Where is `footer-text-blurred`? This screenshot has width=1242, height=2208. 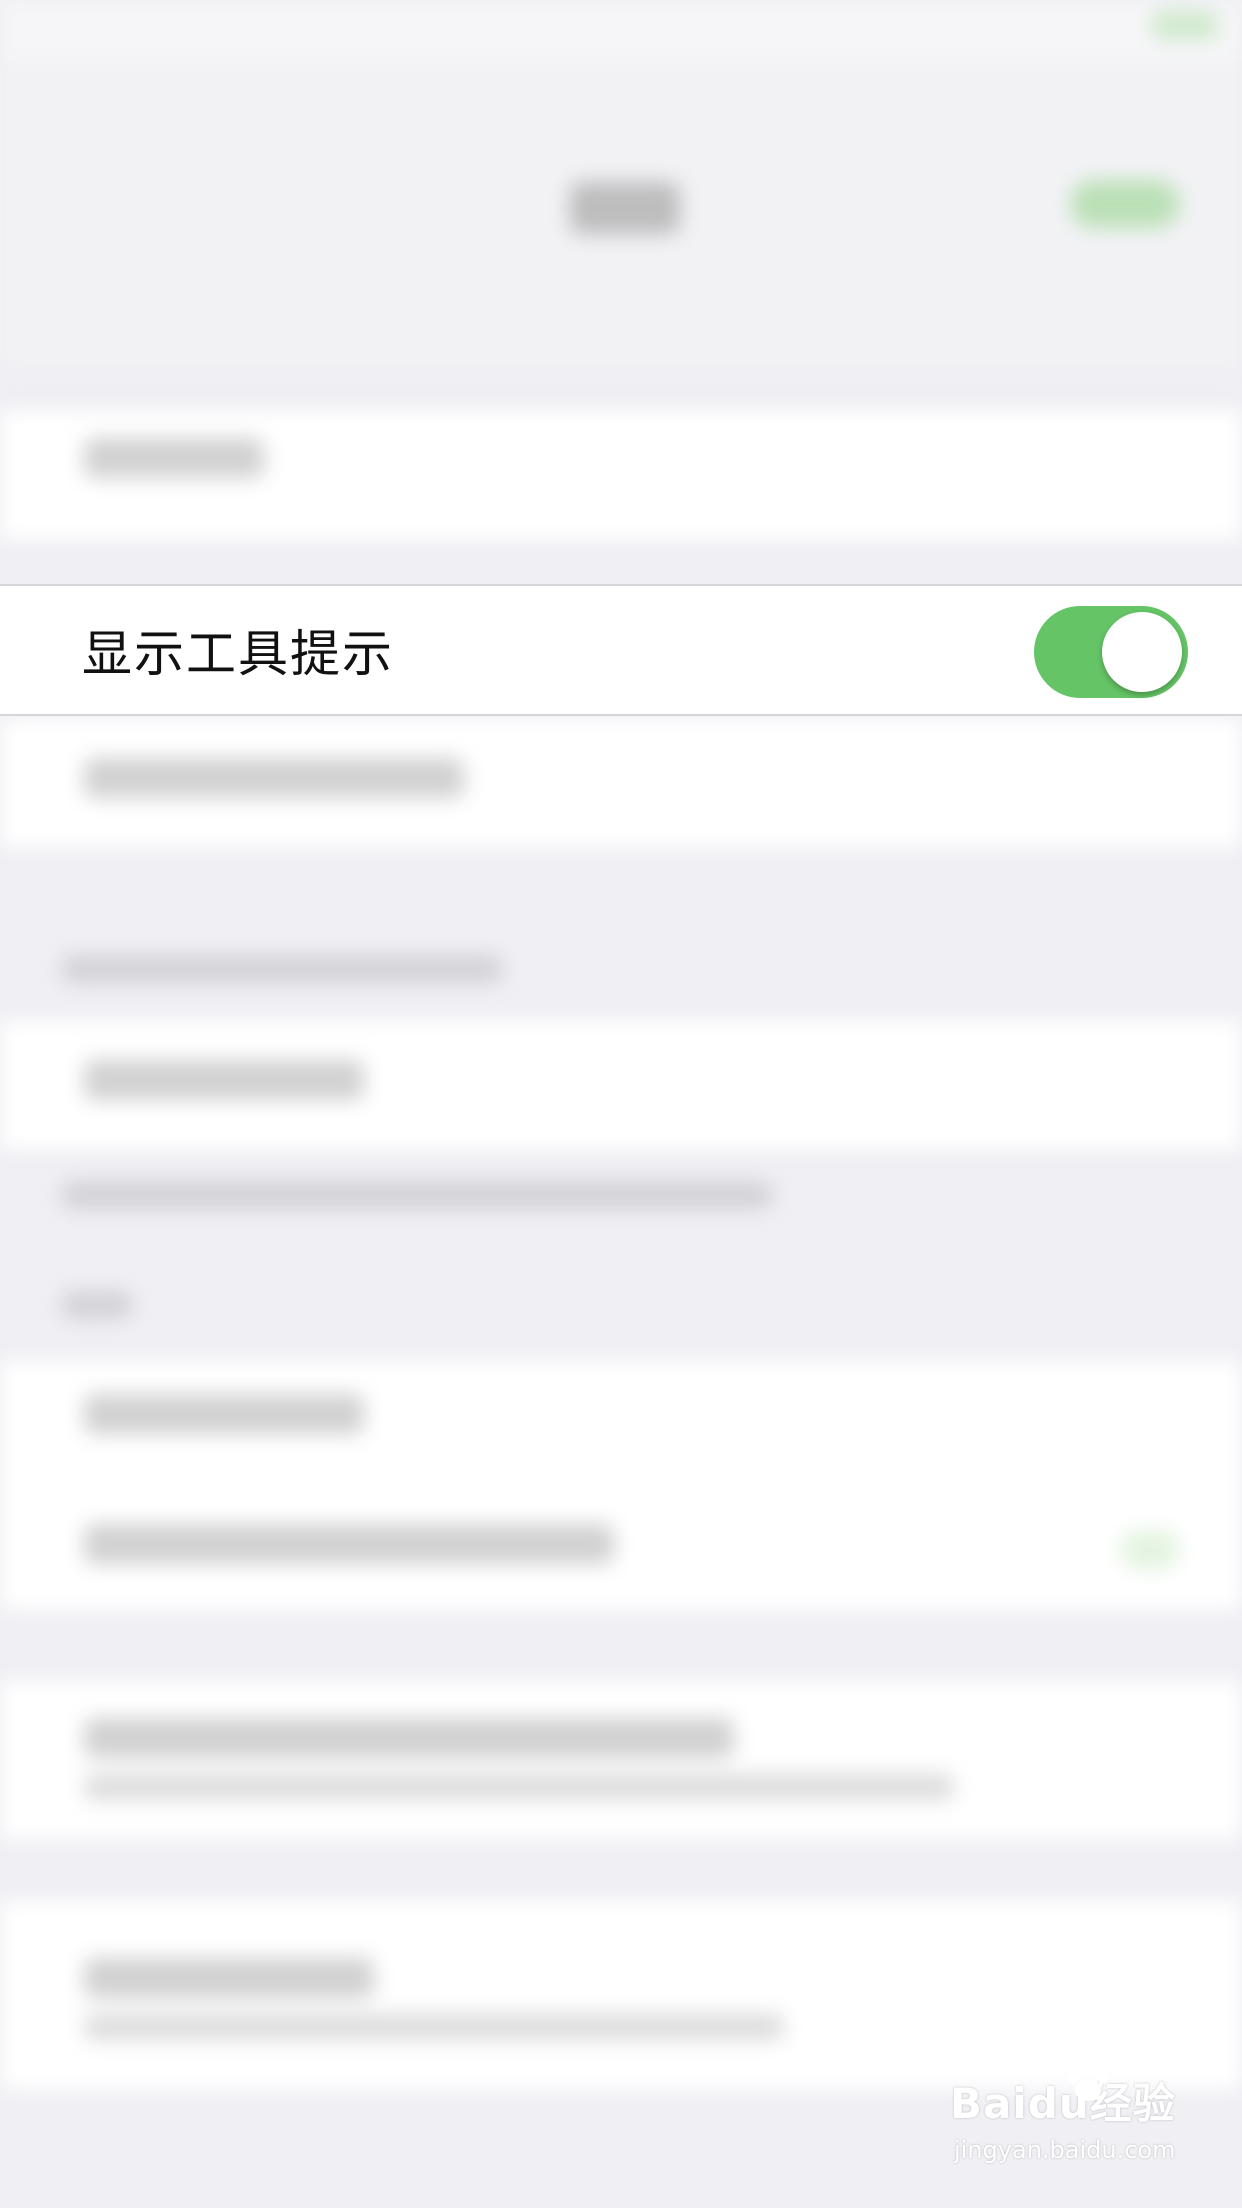 footer-text-blurred is located at coordinates (417, 1195).